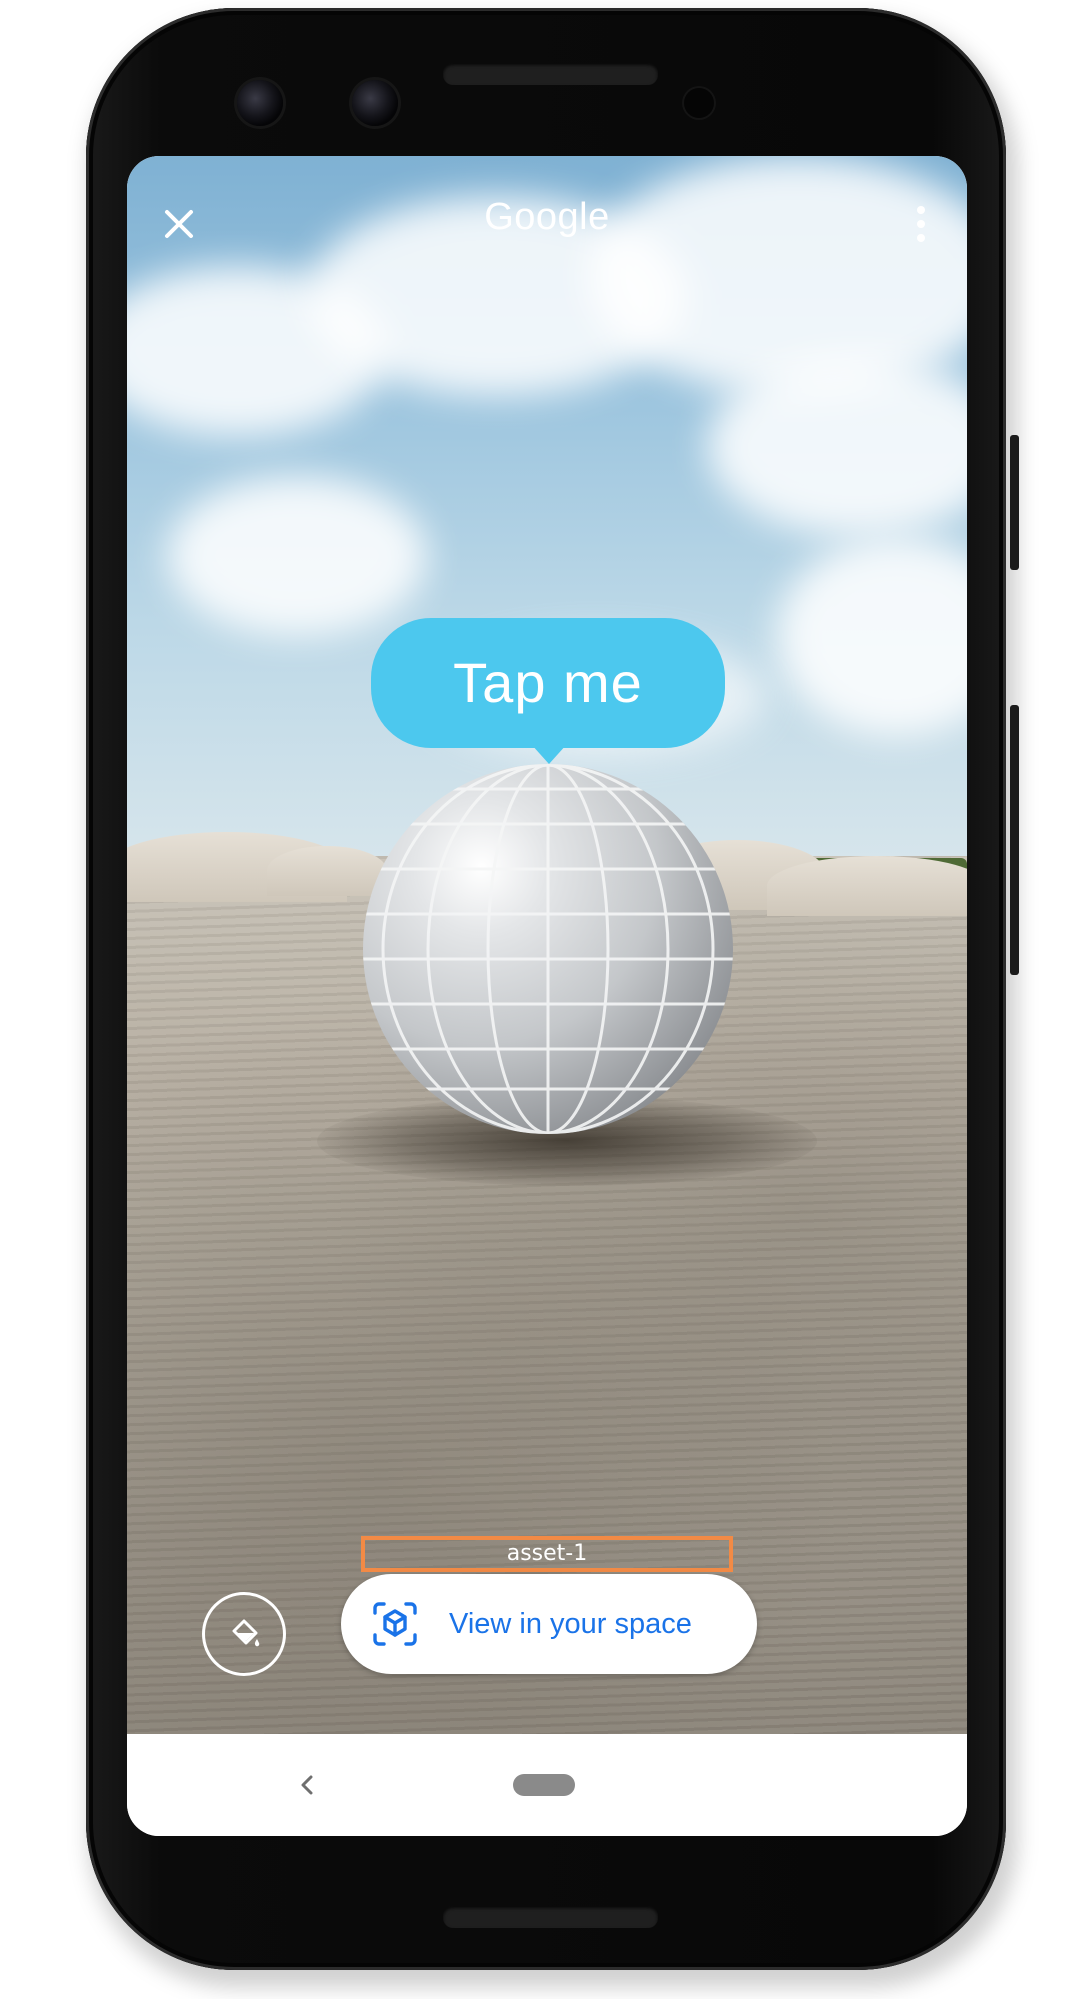 This screenshot has height=1999, width=1081. I want to click on back-button, so click(307, 1785).